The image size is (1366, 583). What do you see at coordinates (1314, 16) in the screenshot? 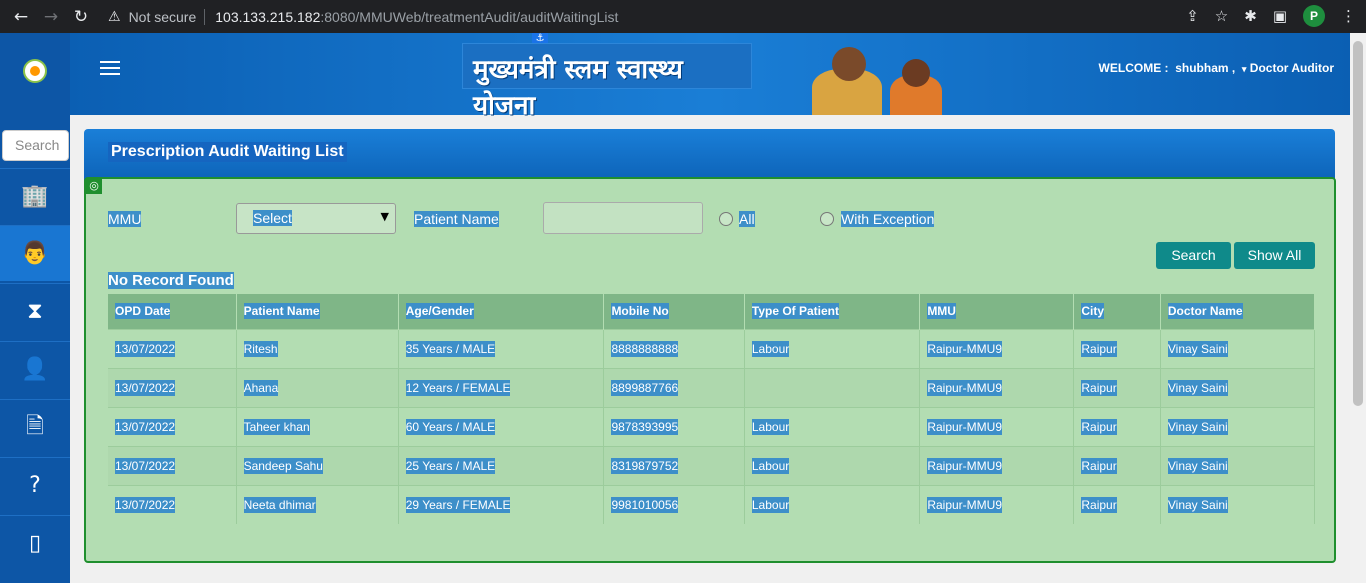
I see `profile-avatar: P` at bounding box center [1314, 16].